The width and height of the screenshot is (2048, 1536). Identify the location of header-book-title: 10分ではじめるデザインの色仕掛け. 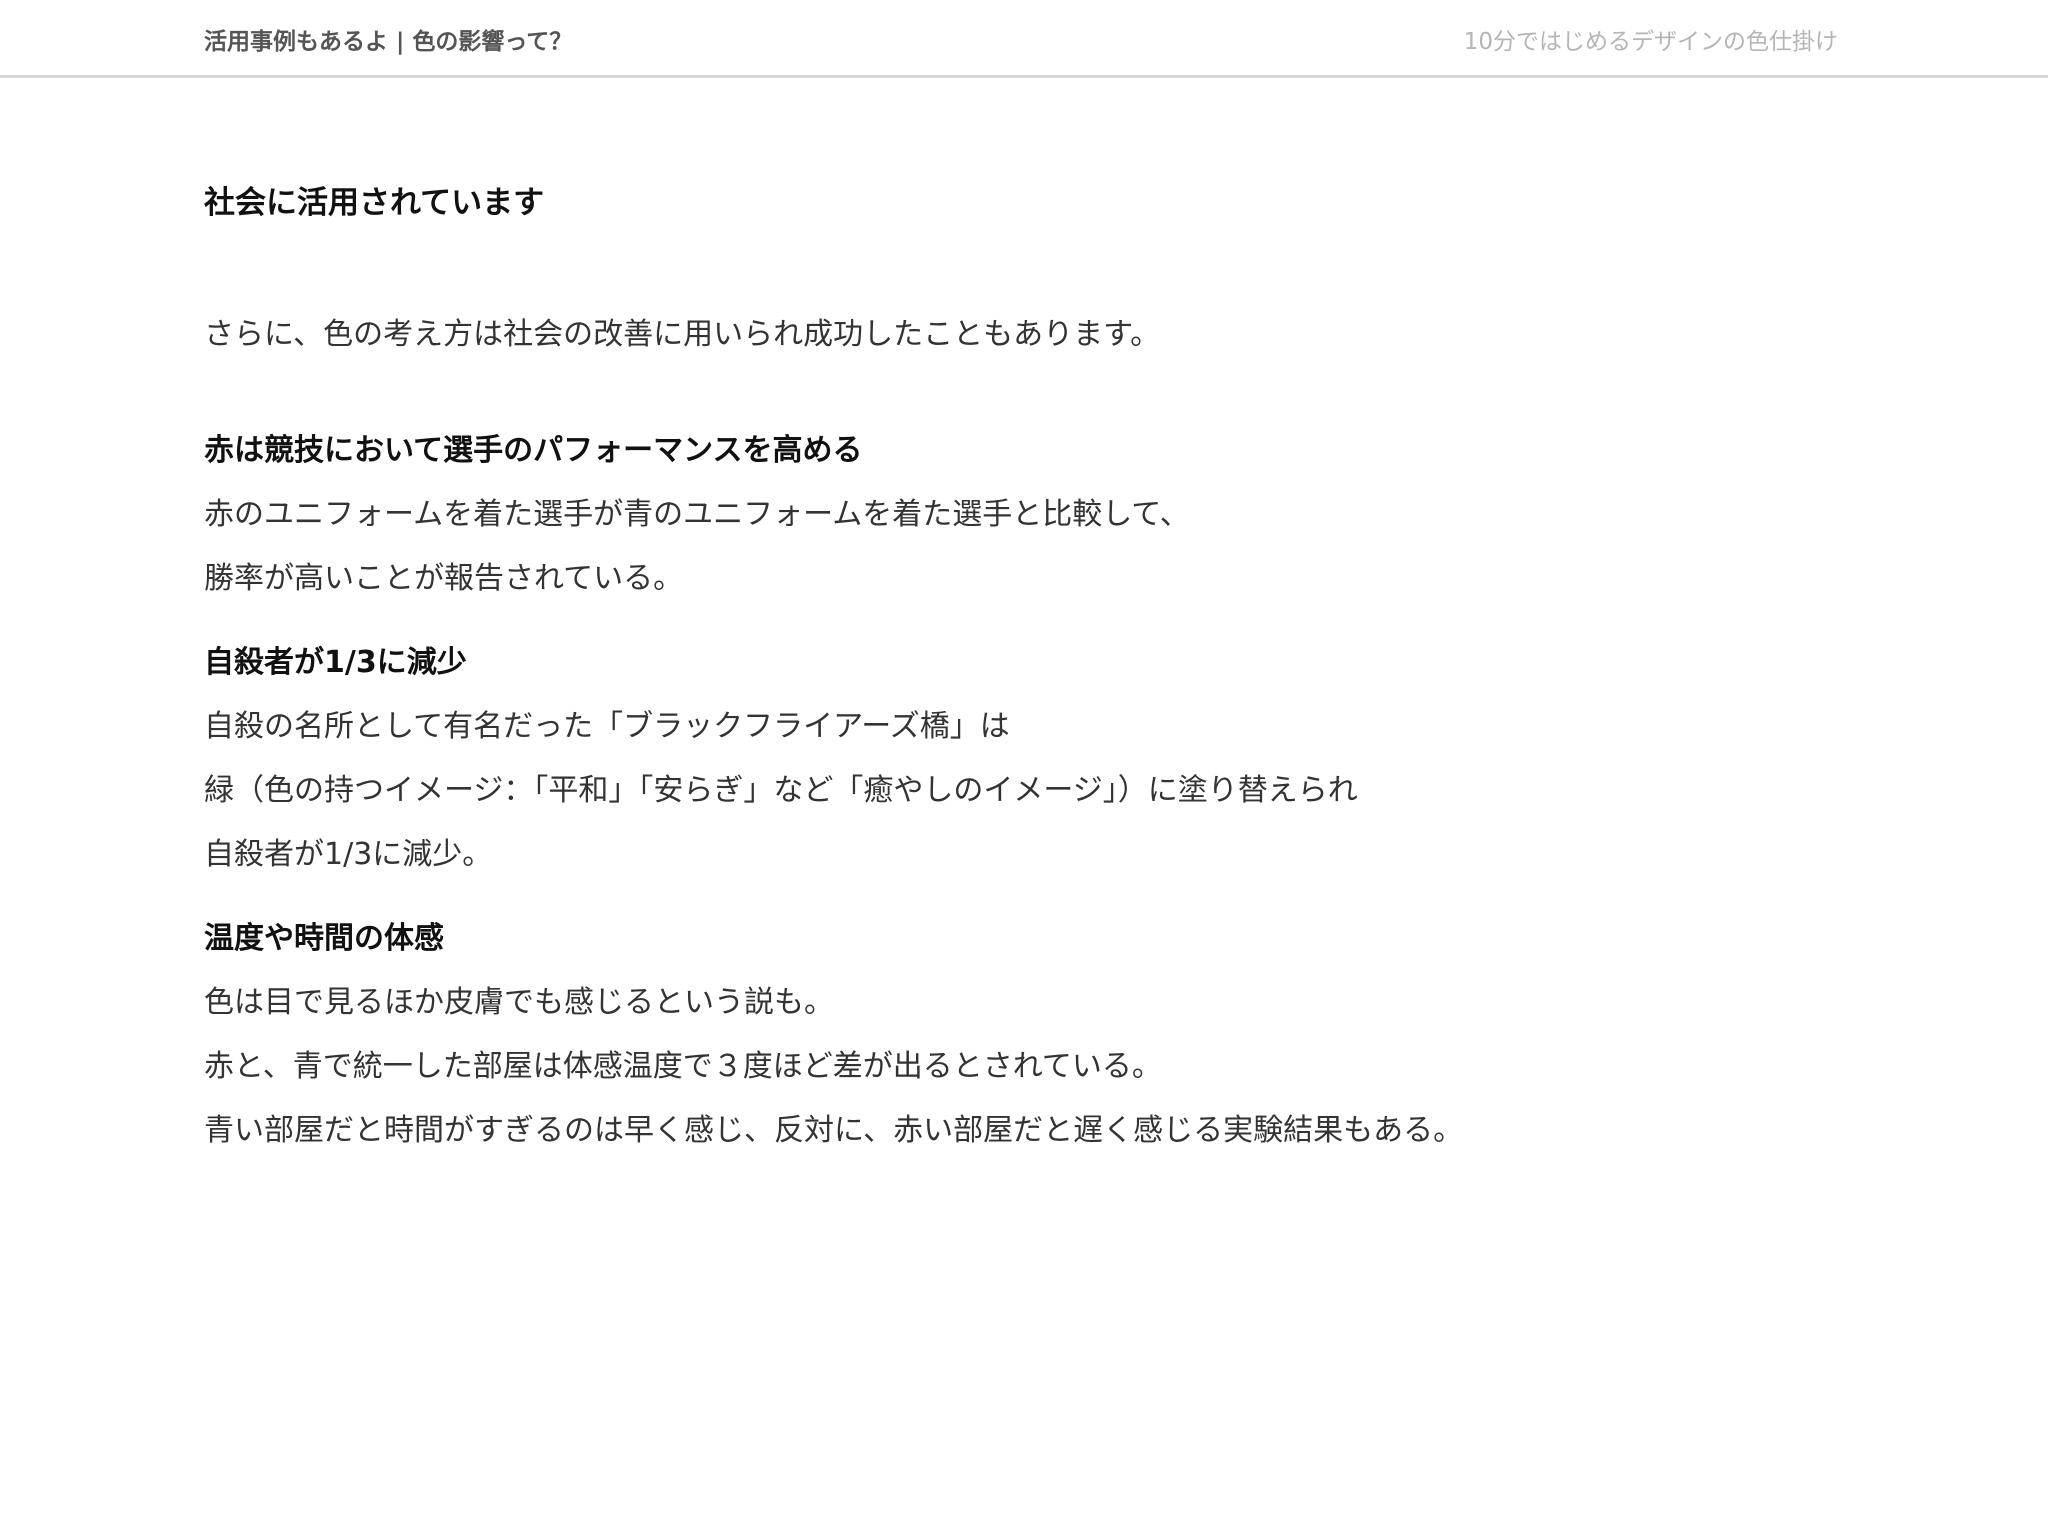
(1650, 42).